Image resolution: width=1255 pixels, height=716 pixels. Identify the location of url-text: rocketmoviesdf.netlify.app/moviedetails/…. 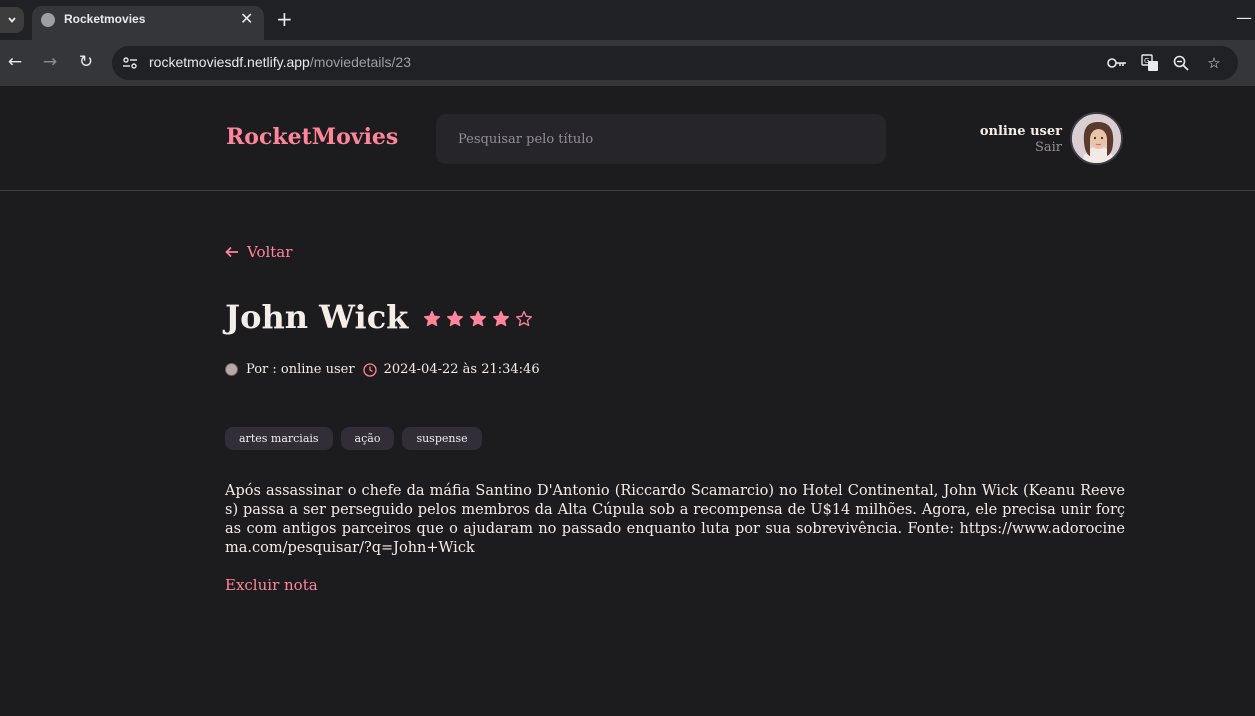
(280, 62).